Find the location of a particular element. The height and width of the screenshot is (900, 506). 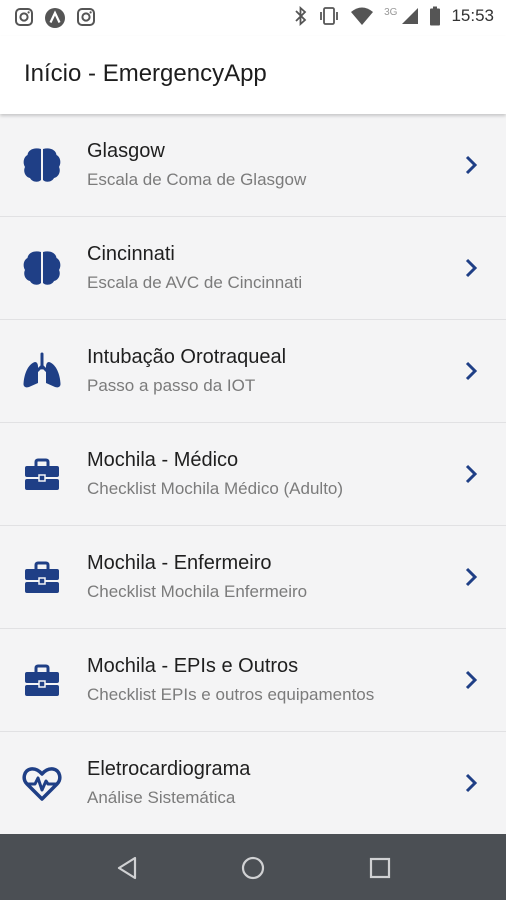

menu-item-cincinnati: Cincinnati Escala de AVC de Cincinnati is located at coordinates (253, 268).